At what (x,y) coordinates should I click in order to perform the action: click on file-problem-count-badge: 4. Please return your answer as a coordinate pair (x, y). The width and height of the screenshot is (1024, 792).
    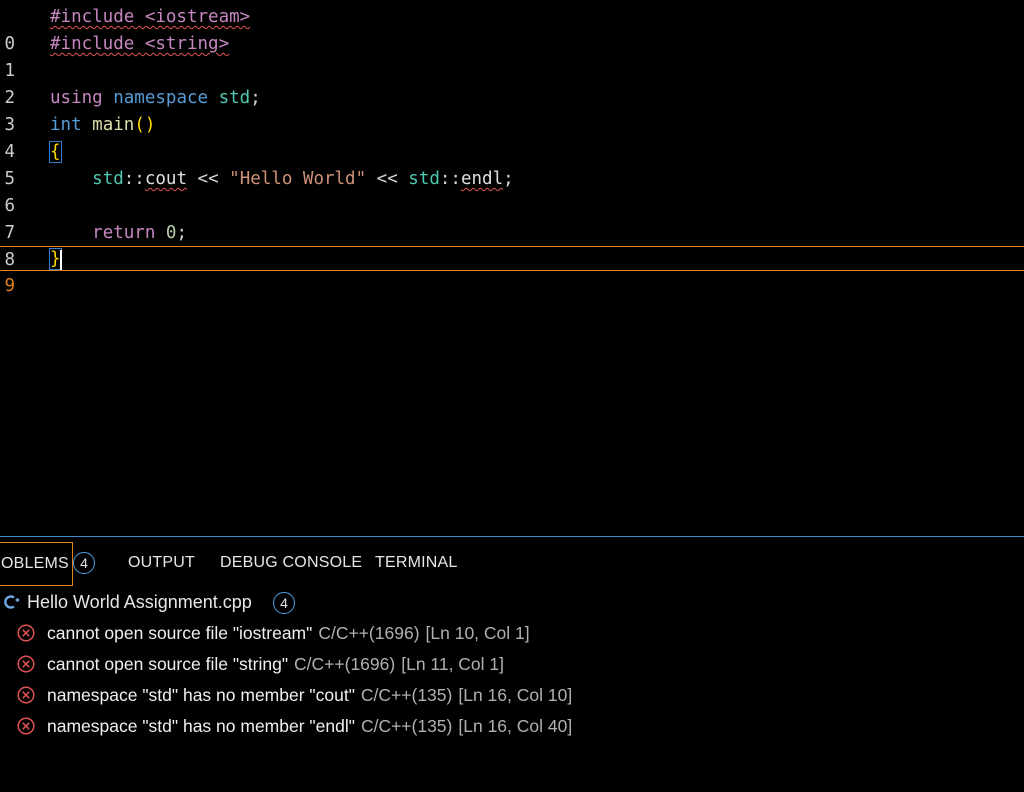
    Looking at the image, I should click on (284, 603).